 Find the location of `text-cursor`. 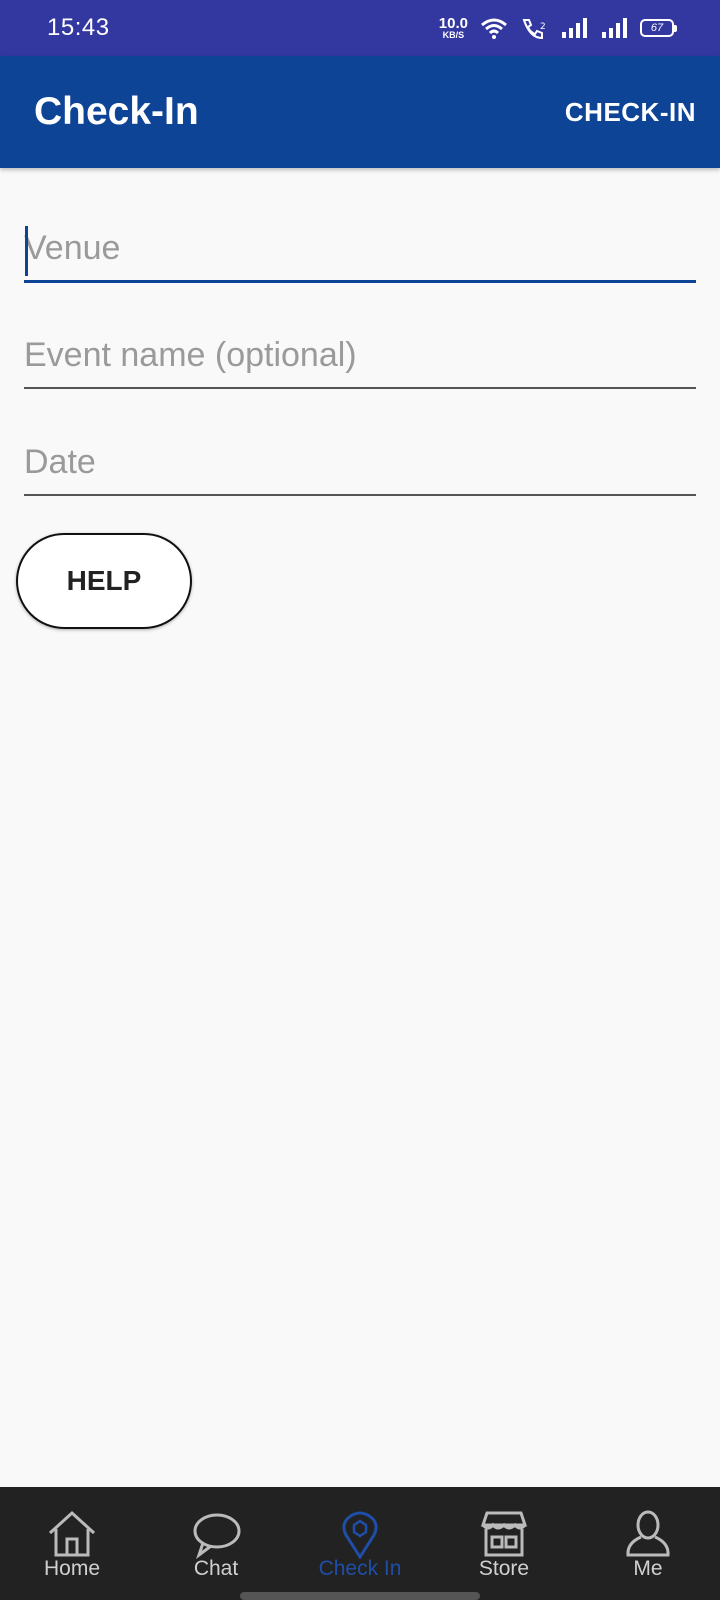

text-cursor is located at coordinates (26, 251).